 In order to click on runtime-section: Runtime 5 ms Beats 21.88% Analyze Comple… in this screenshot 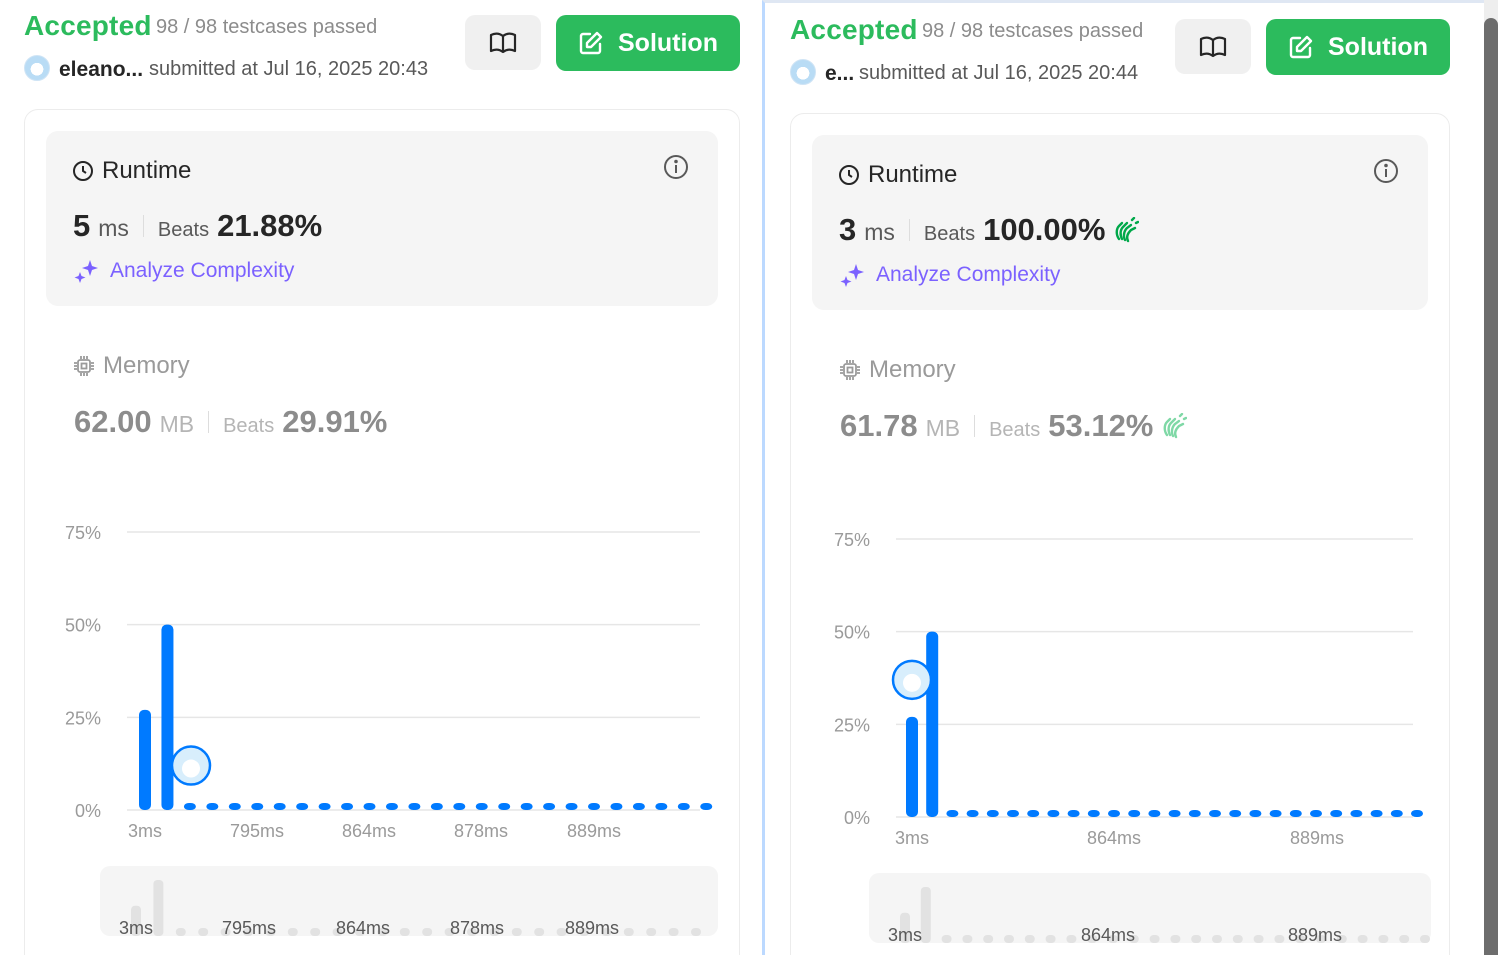, I will do `click(382, 218)`.